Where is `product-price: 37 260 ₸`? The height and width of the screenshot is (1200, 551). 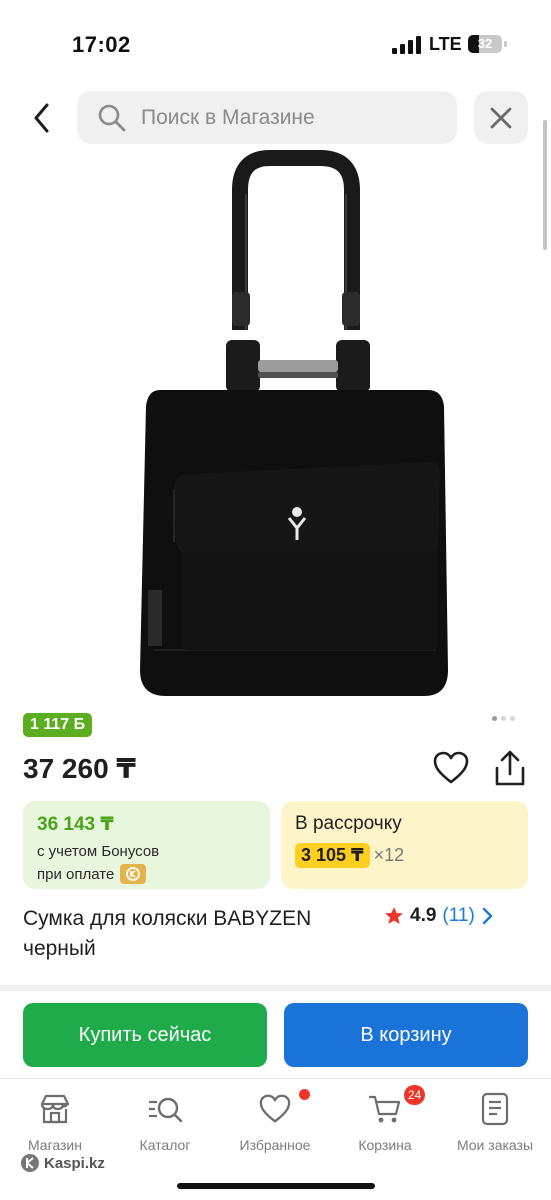
product-price: 37 260 ₸ is located at coordinates (79, 768).